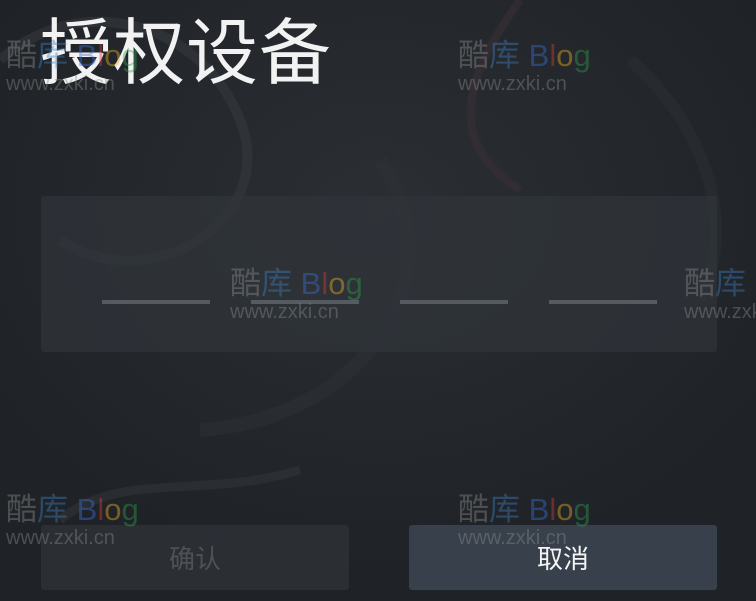  I want to click on confirm-button: 确认, so click(195, 557).